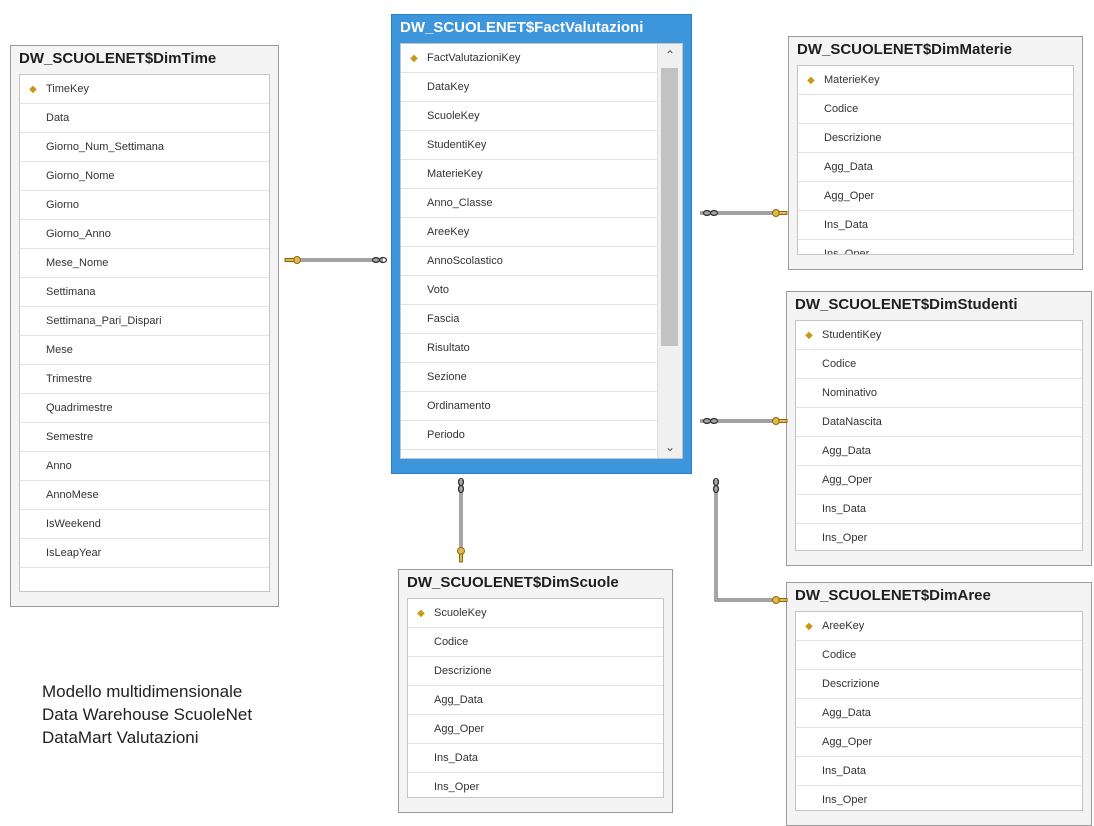  Describe the element at coordinates (335, 260) in the screenshot. I see `relationship-time-fact` at that location.